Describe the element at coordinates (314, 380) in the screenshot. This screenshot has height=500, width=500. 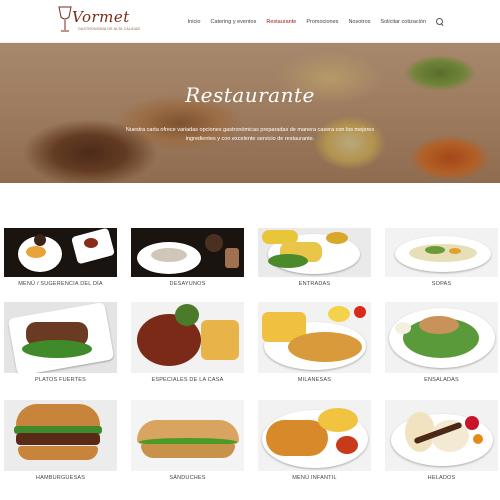
I see `category-label: MILANESAS` at that location.